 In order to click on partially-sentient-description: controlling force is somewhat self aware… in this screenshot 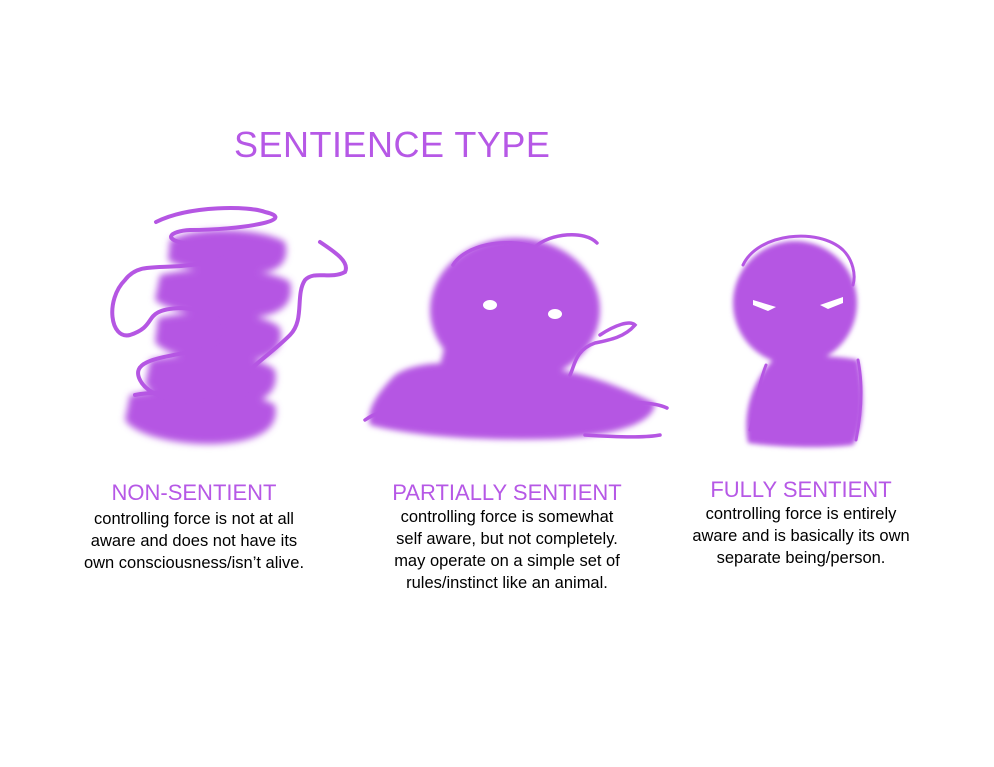, I will do `click(507, 550)`.